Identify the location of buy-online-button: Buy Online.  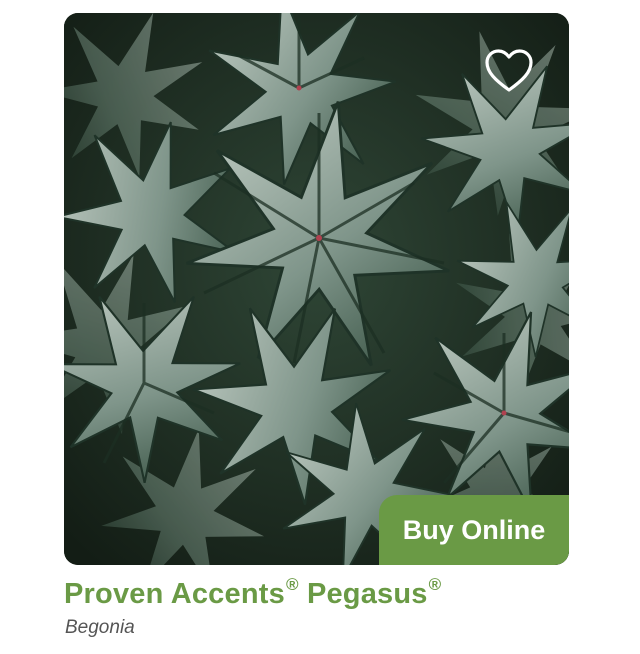
(474, 530).